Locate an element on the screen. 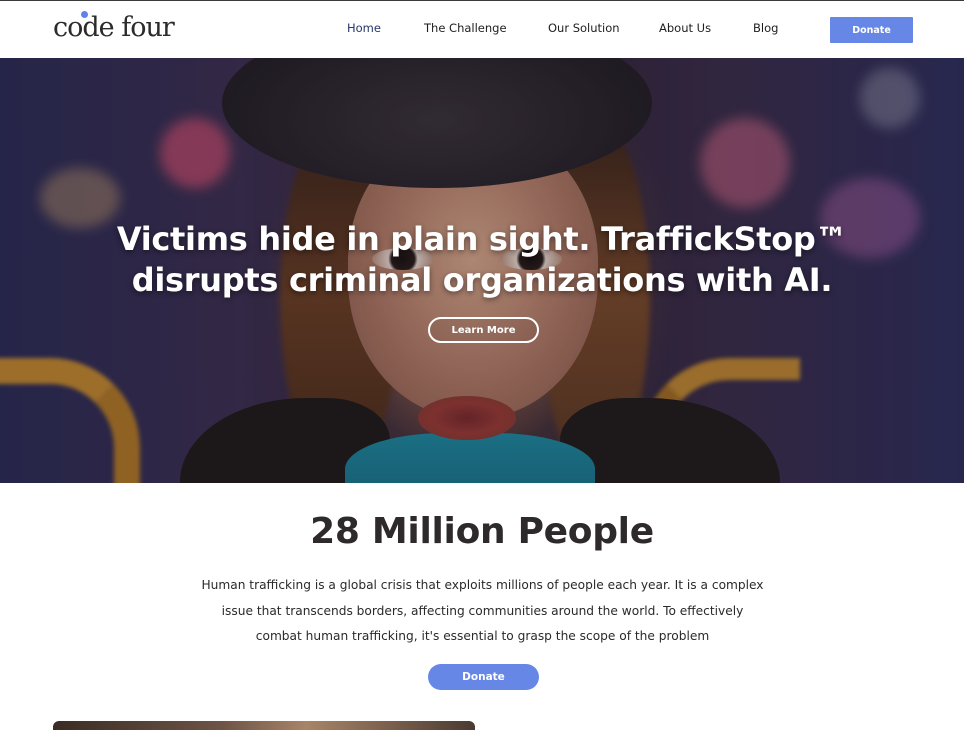 The width and height of the screenshot is (964, 730). nav-the-challenge: The Challenge is located at coordinates (465, 30).